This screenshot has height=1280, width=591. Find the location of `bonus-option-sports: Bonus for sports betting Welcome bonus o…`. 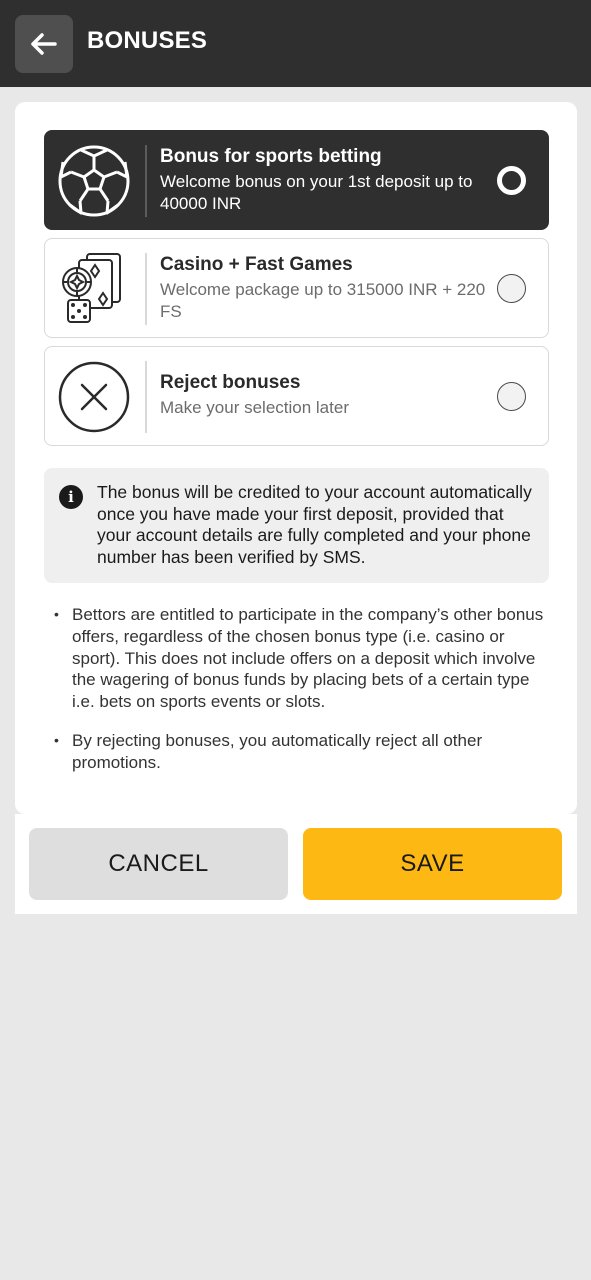

bonus-option-sports: Bonus for sports betting Welcome bonus o… is located at coordinates (296, 180).